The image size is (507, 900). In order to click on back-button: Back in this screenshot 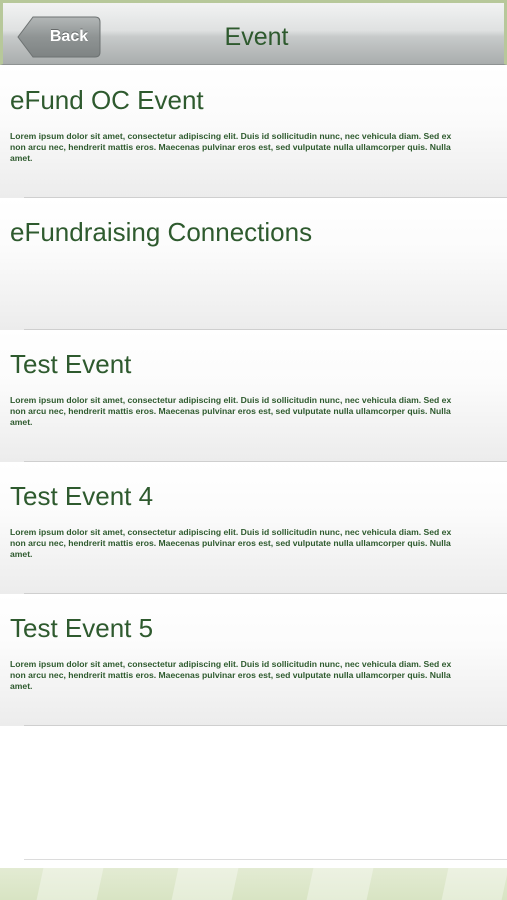, I will do `click(59, 37)`.